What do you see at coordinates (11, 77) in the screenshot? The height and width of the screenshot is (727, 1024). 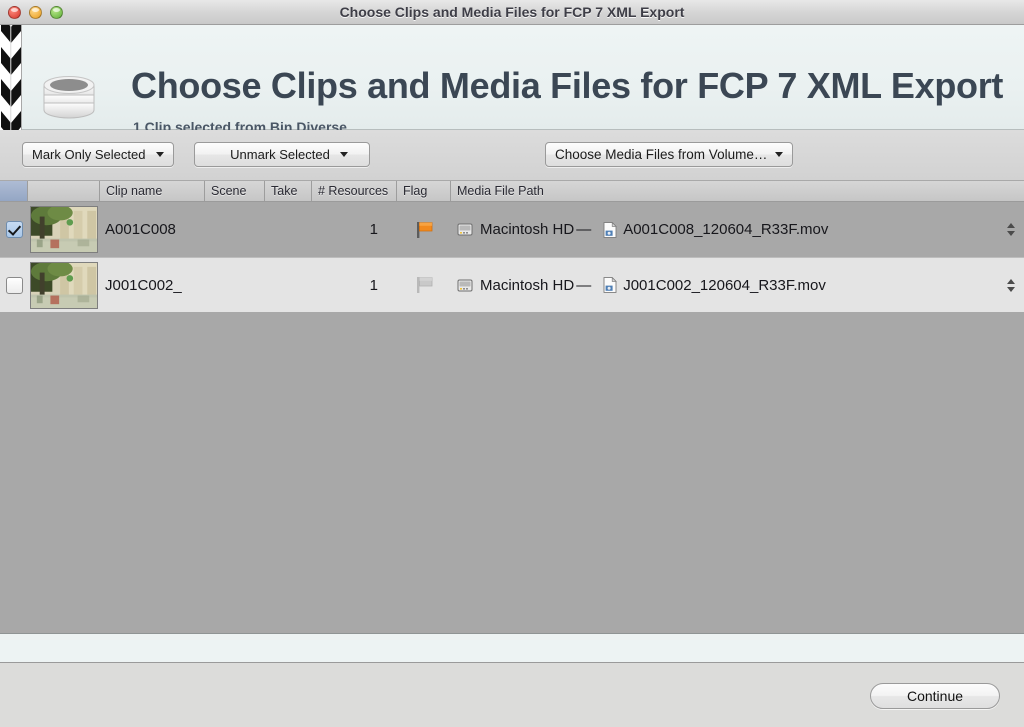 I see `chevron-stripe-decoration` at bounding box center [11, 77].